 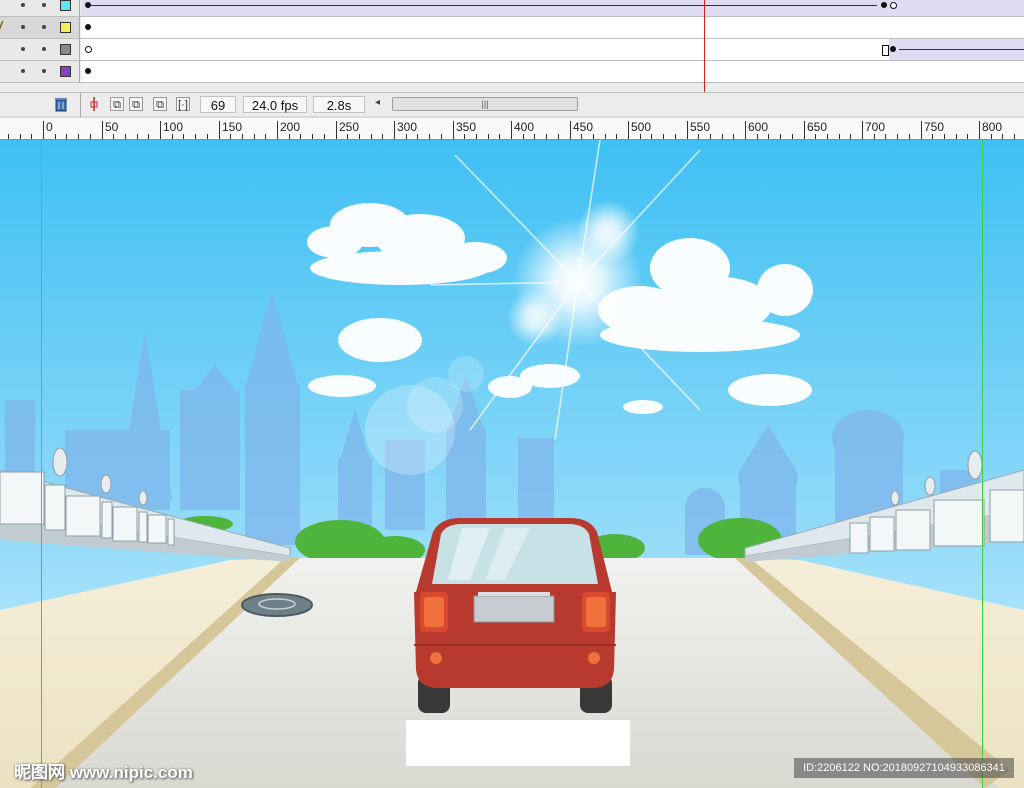 I want to click on road-marking, so click(x=518, y=743).